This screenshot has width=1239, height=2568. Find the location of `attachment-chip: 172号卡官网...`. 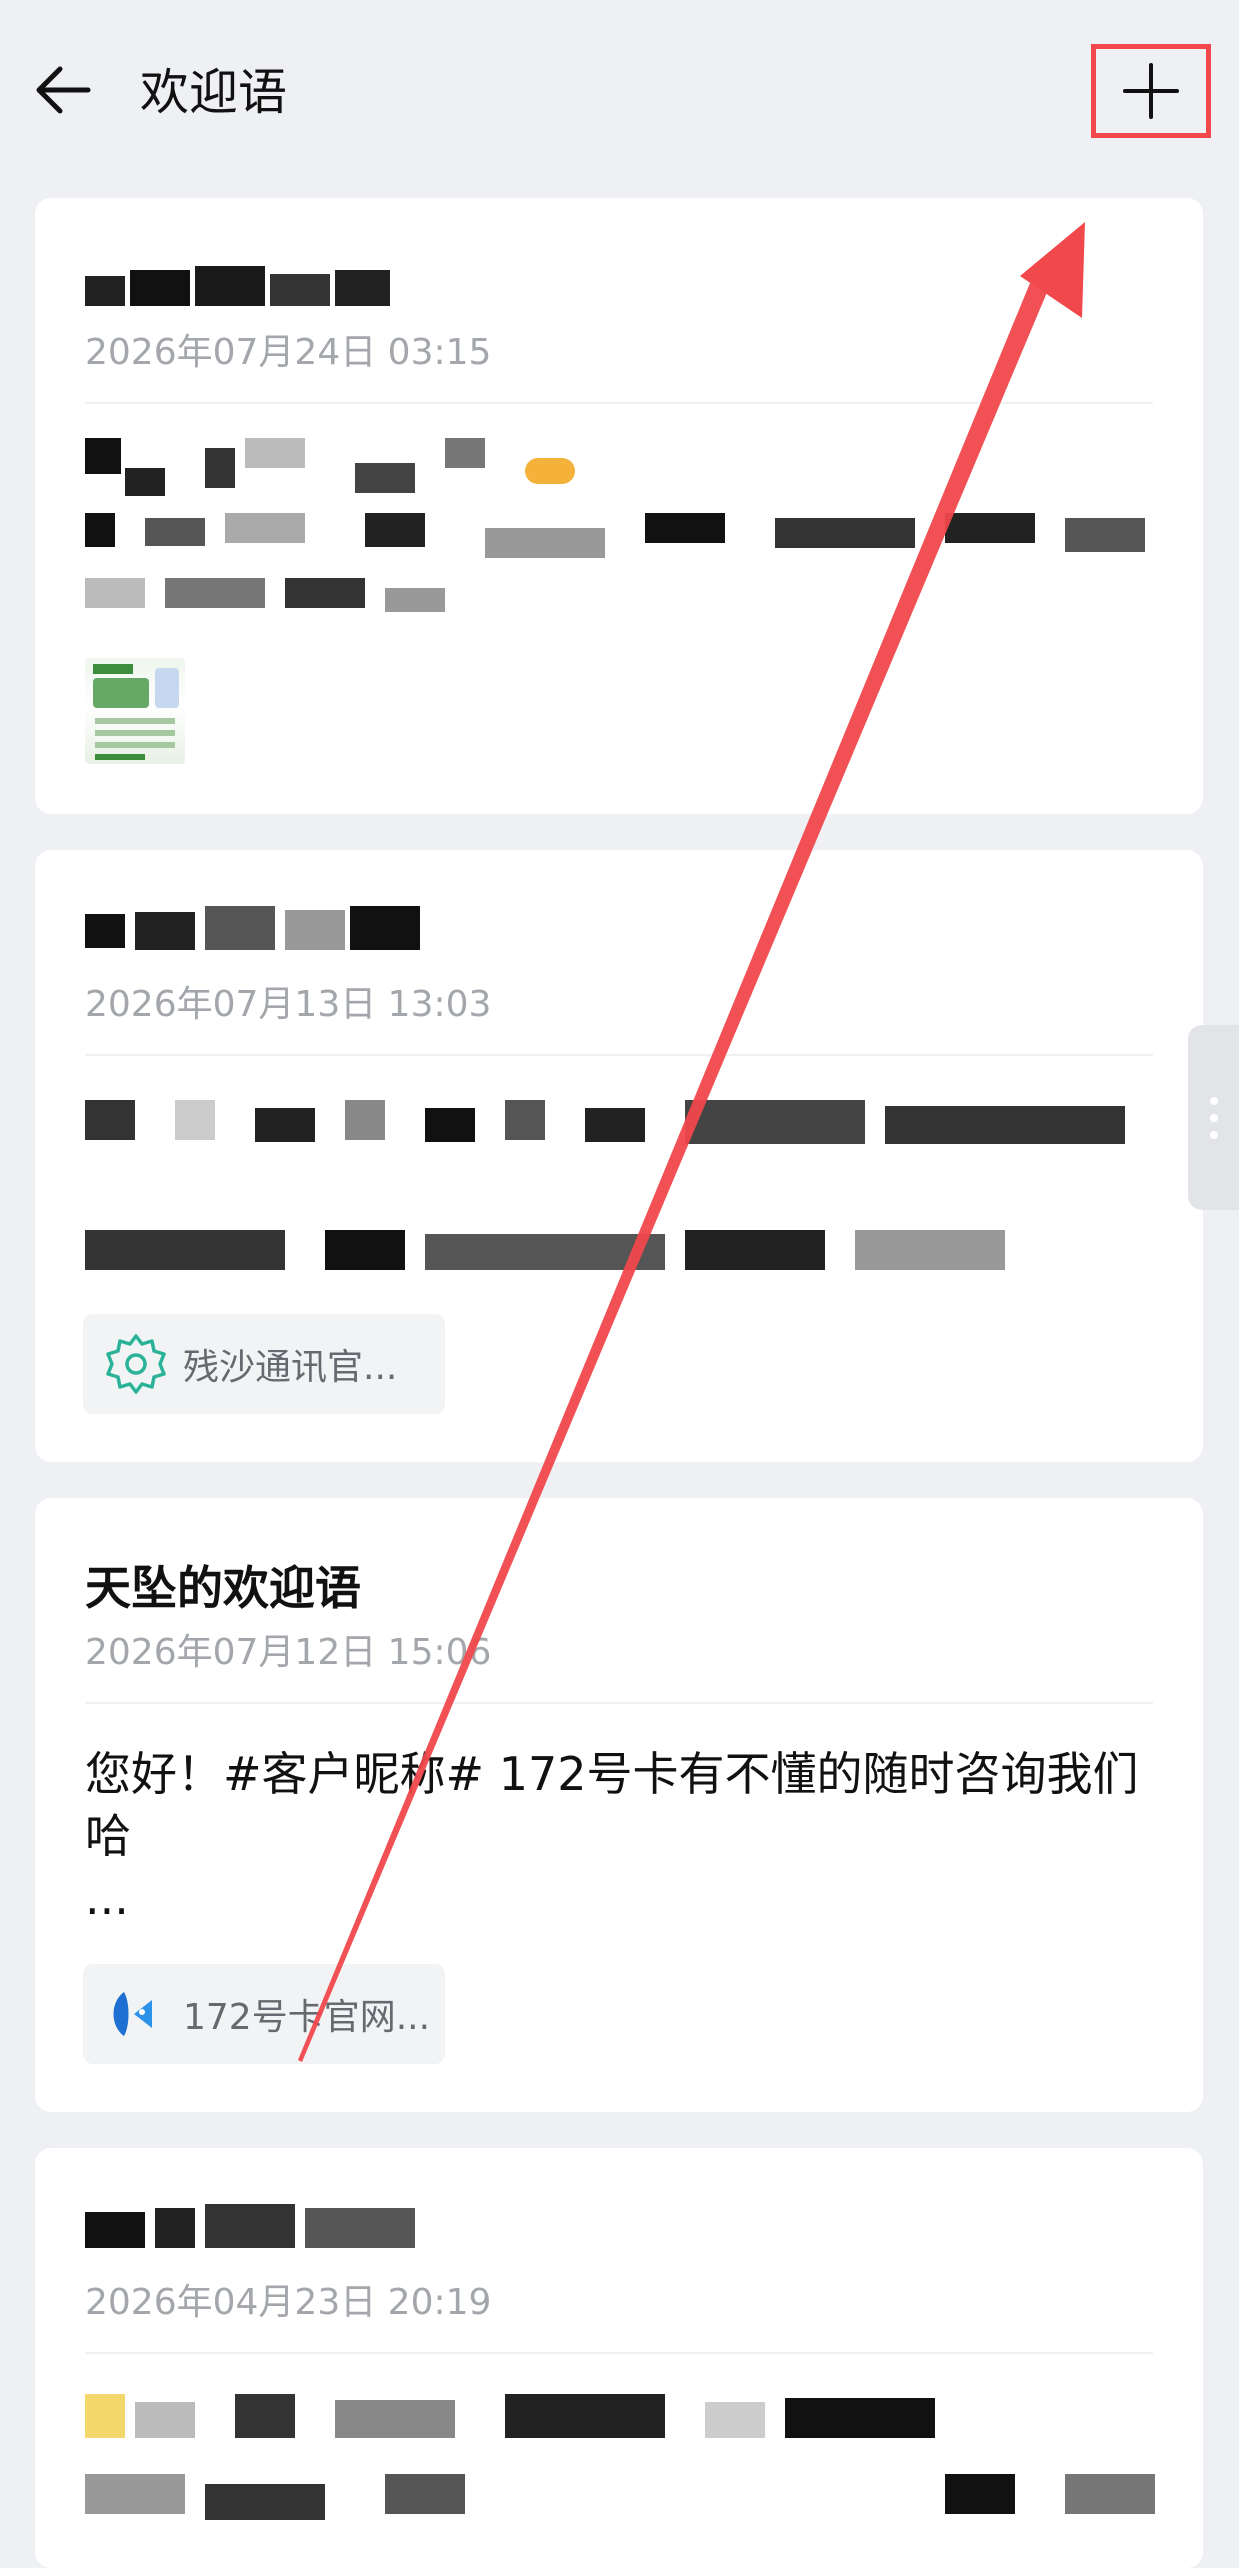

attachment-chip: 172号卡官网... is located at coordinates (264, 2014).